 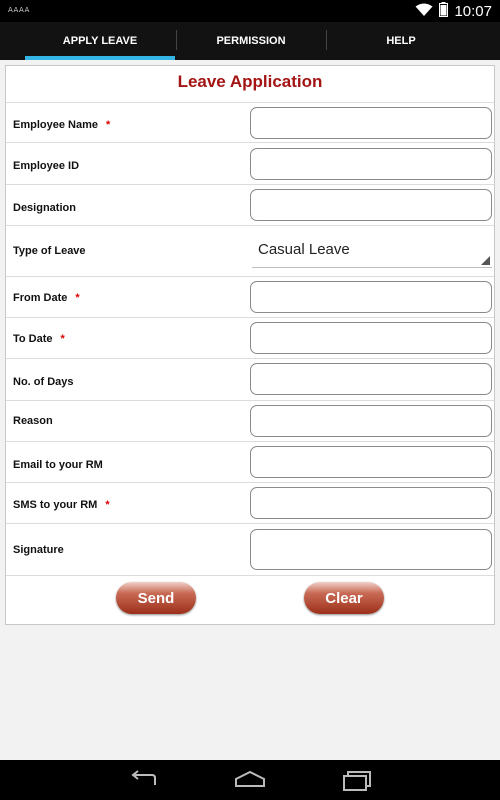 I want to click on signature-row: Signature, so click(x=250, y=549).